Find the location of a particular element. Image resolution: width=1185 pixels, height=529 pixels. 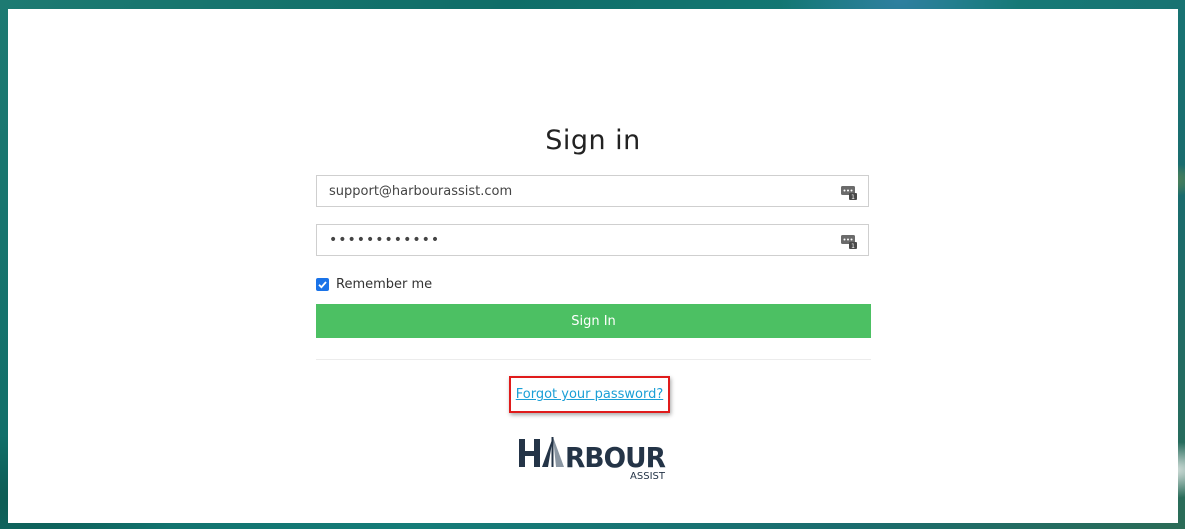

forgot-password-highlight: Forgot your password? is located at coordinates (589, 394).